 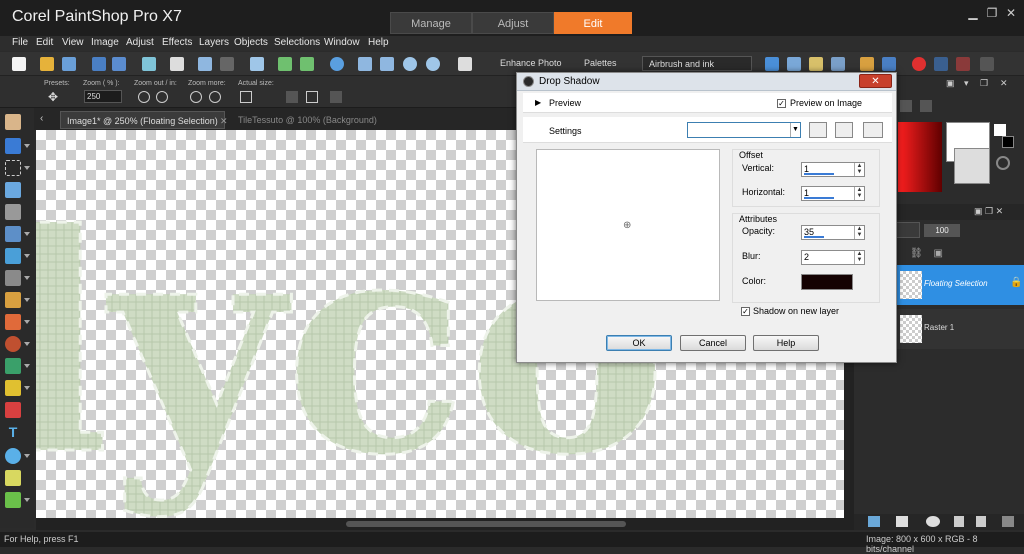 I want to click on vertical-offset-slider, so click(x=819, y=174).